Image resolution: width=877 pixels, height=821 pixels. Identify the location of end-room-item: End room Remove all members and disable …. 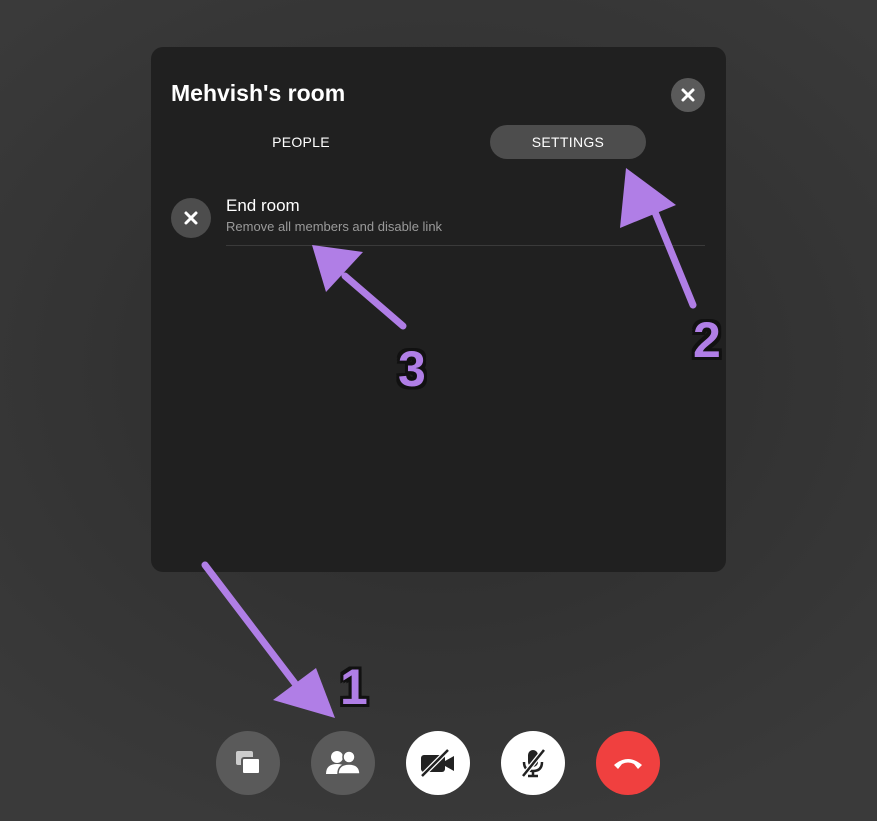
(438, 221).